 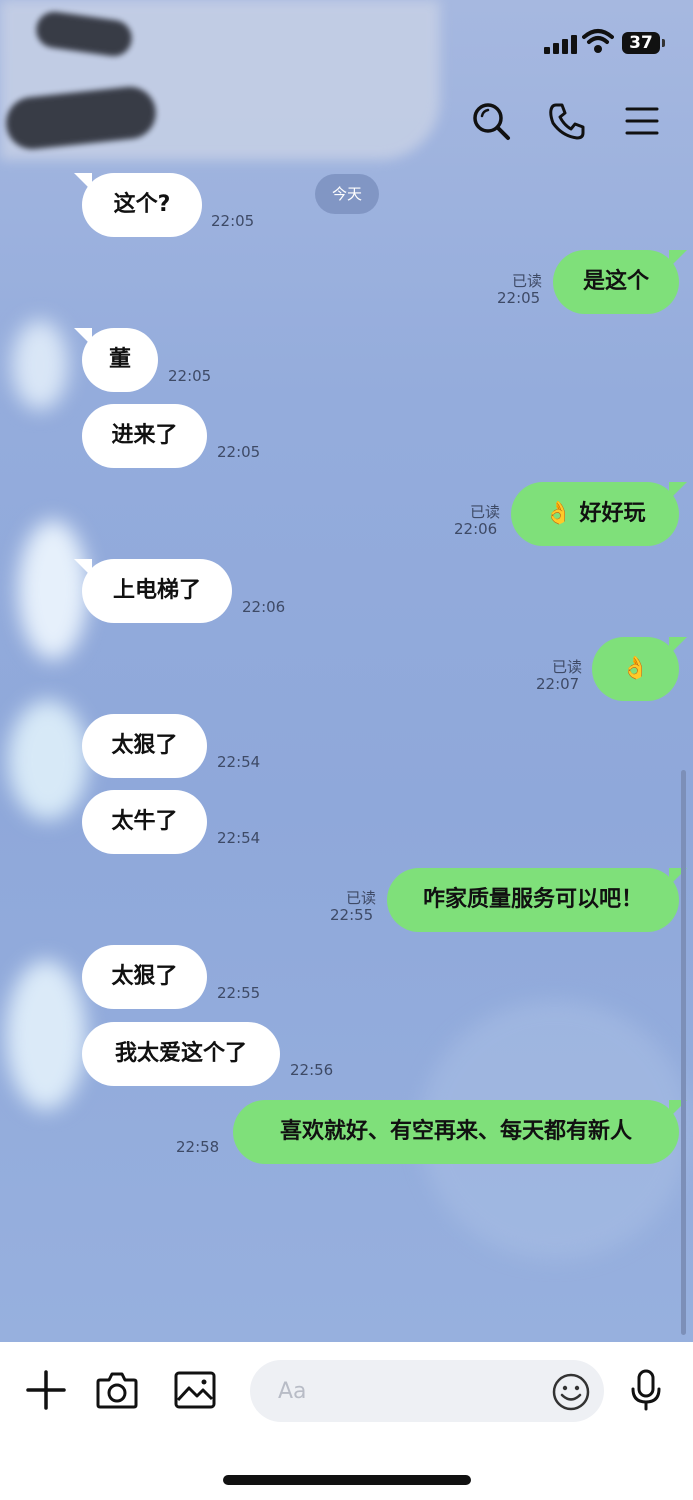 I want to click on message-bubble-incoming: 董, so click(x=116, y=360).